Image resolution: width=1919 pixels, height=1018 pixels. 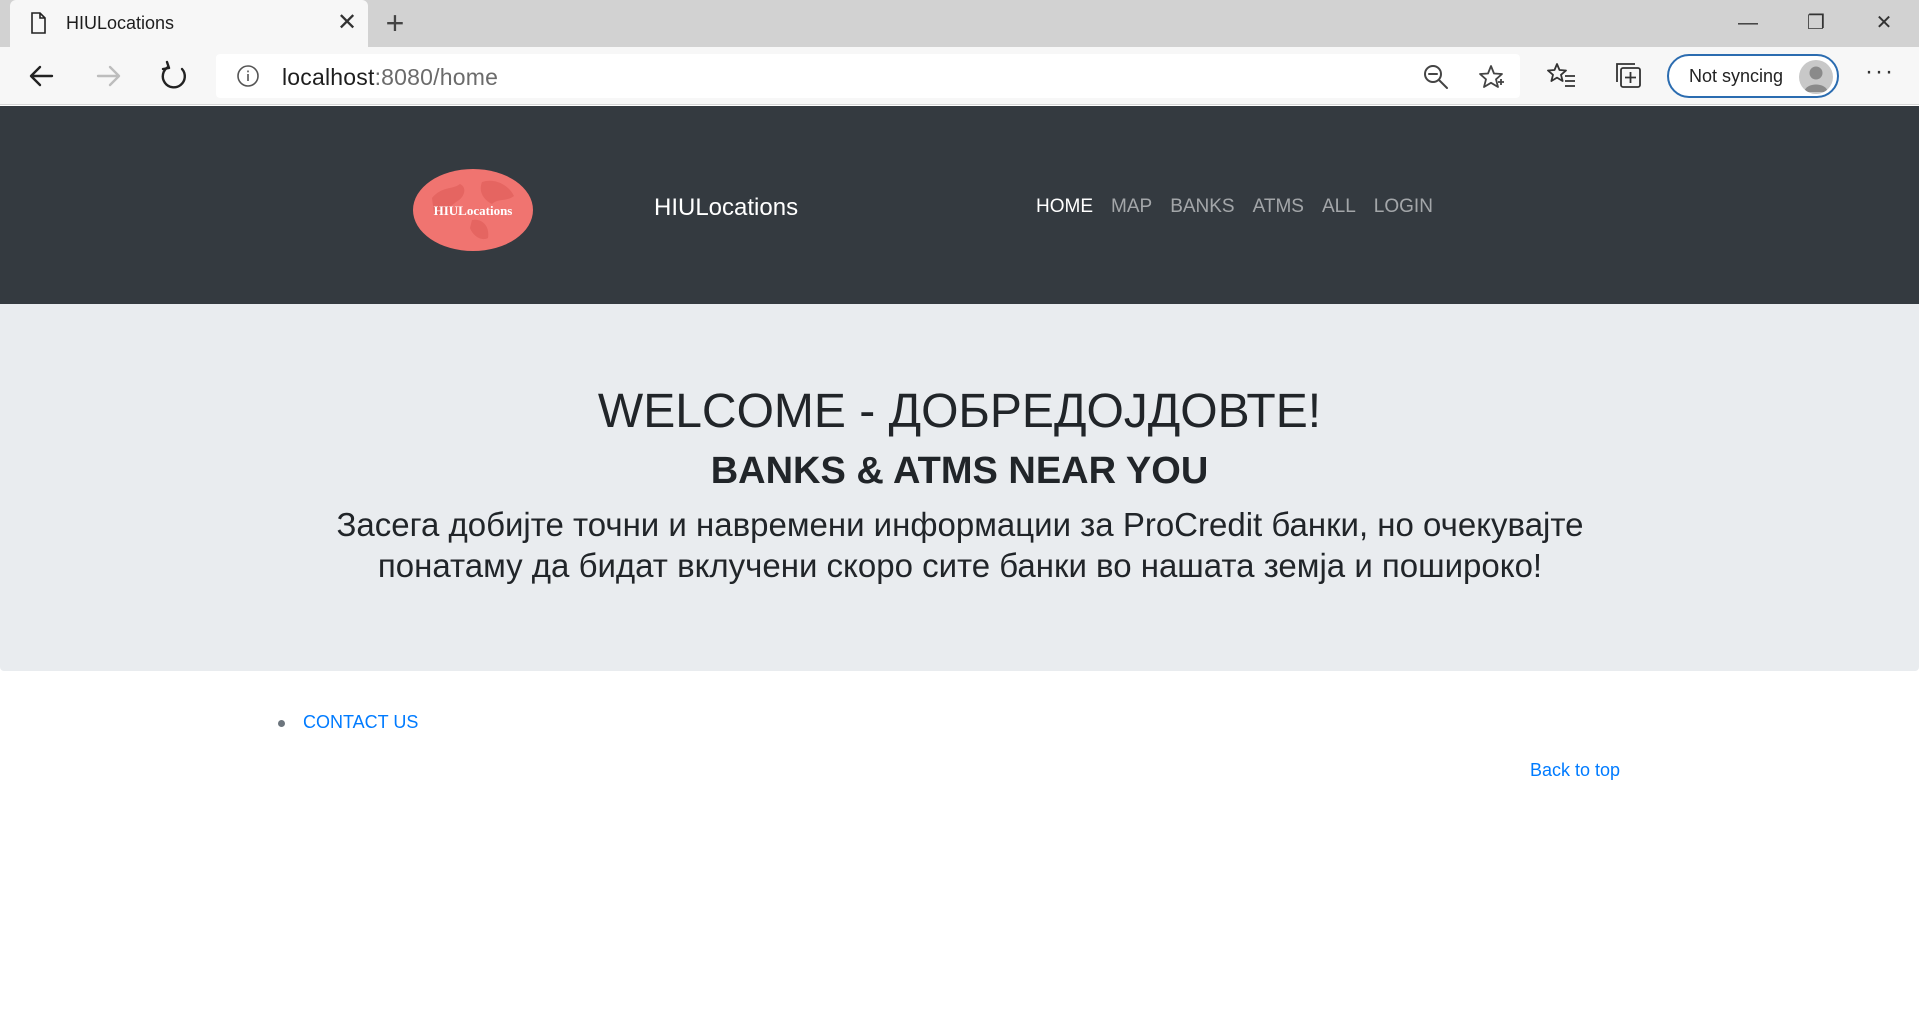 I want to click on url-text: localhost:8080/home, so click(x=390, y=77).